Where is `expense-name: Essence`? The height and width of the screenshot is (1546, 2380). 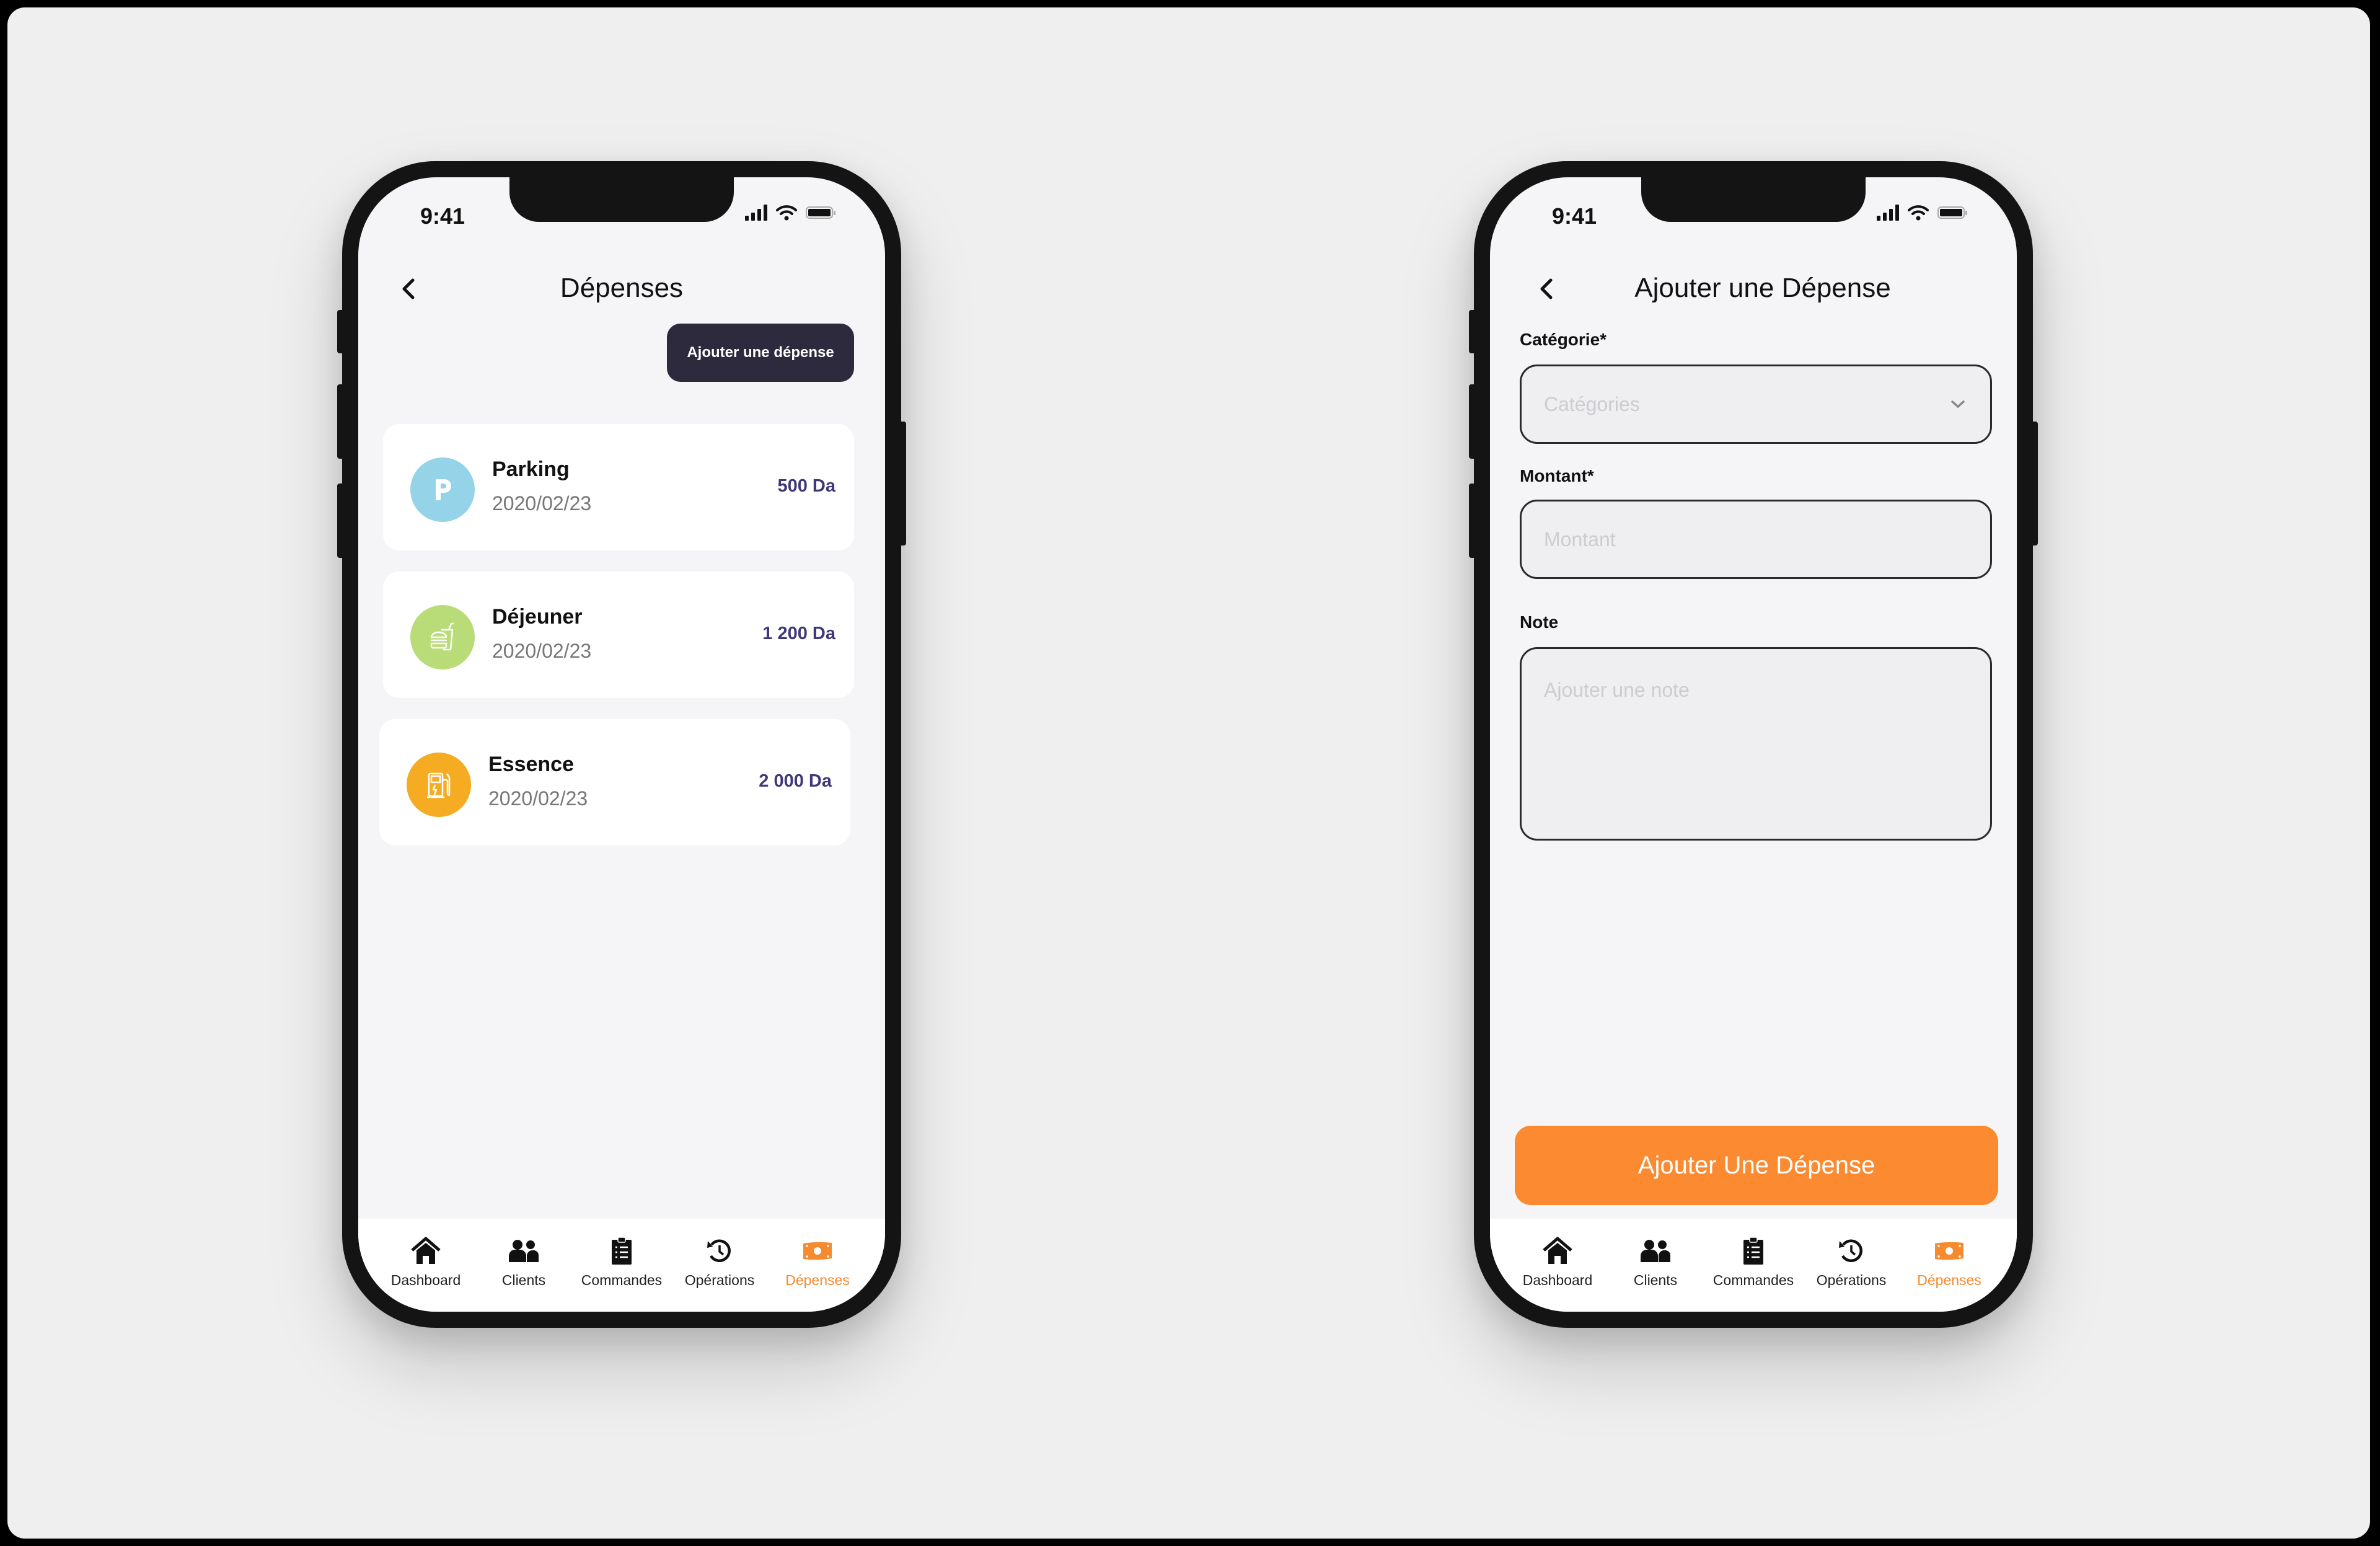
expense-name: Essence is located at coordinates (531, 764).